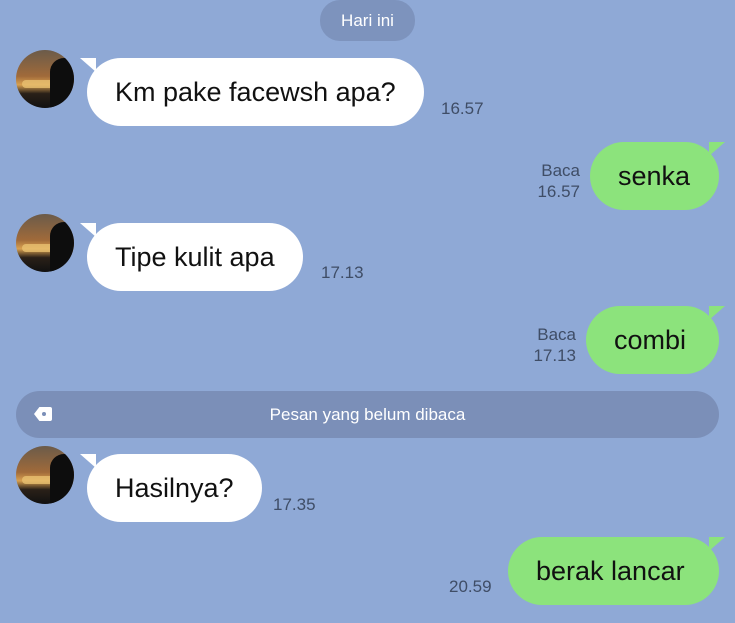  I want to click on message-text: senka, so click(654, 175).